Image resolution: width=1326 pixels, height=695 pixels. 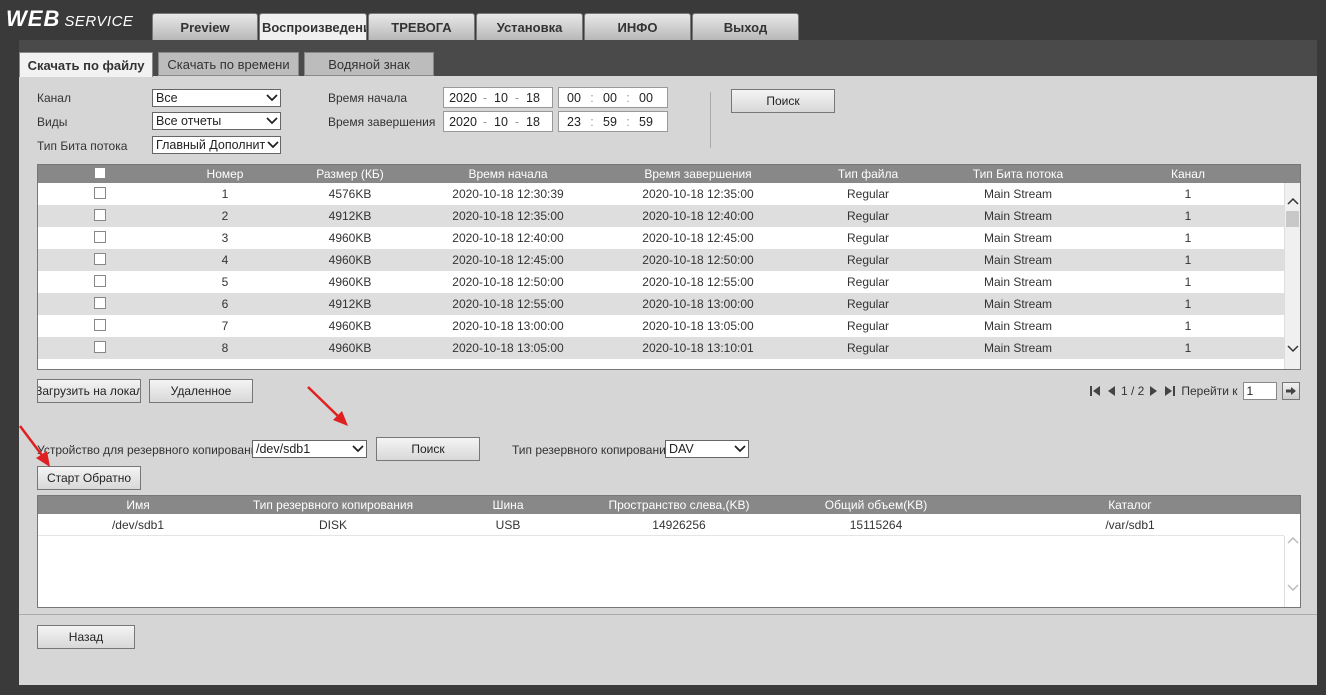 What do you see at coordinates (86, 637) in the screenshot?
I see `back-button: Назад` at bounding box center [86, 637].